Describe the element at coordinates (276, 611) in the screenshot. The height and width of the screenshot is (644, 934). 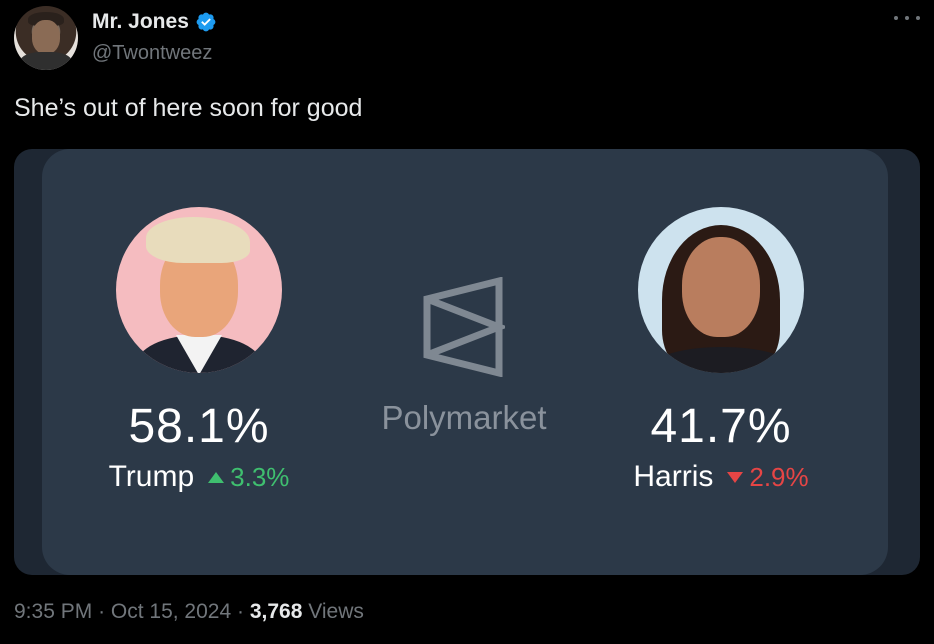
I see `views-count: 3,768` at that location.